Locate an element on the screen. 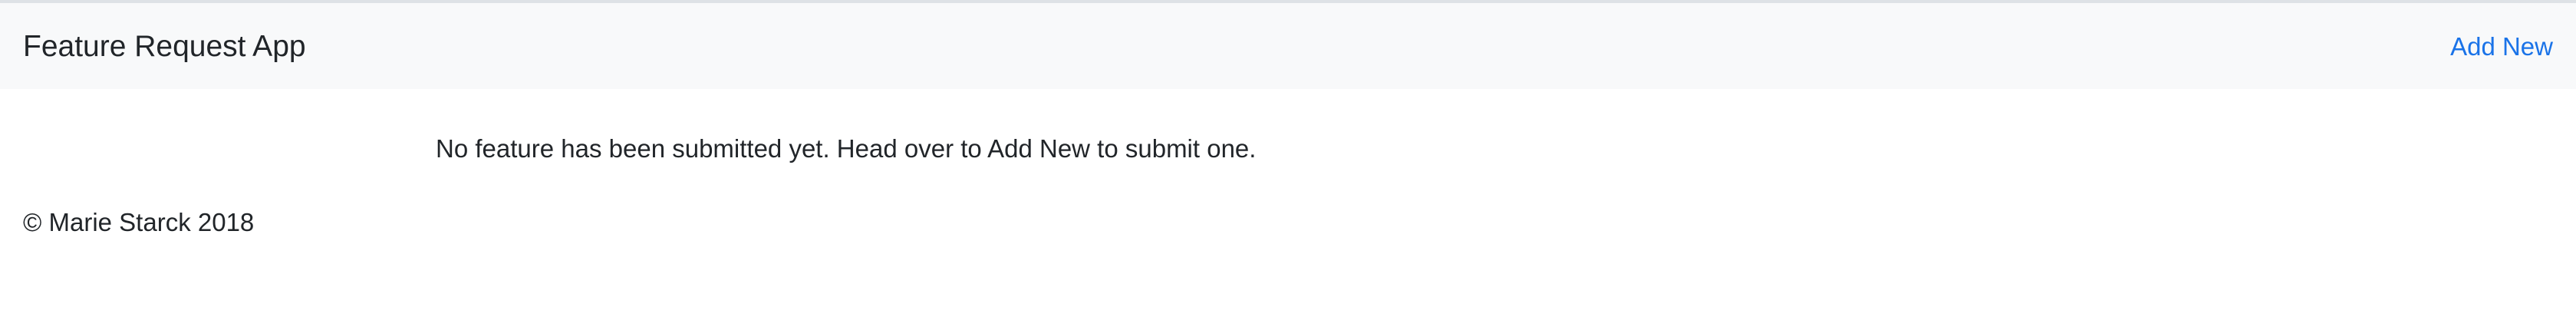  app-brand: Feature Request App is located at coordinates (164, 46).